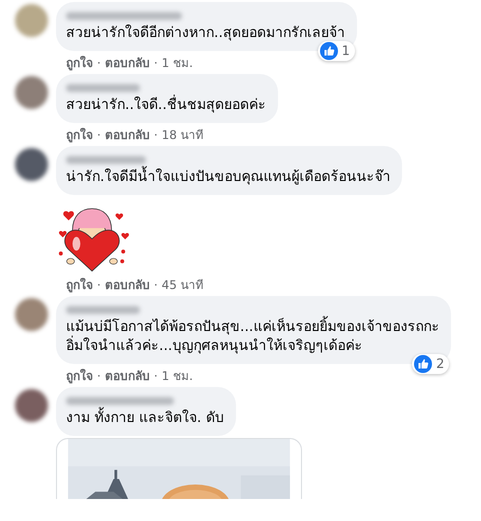  I want to click on reaction-count: 2, so click(440, 364).